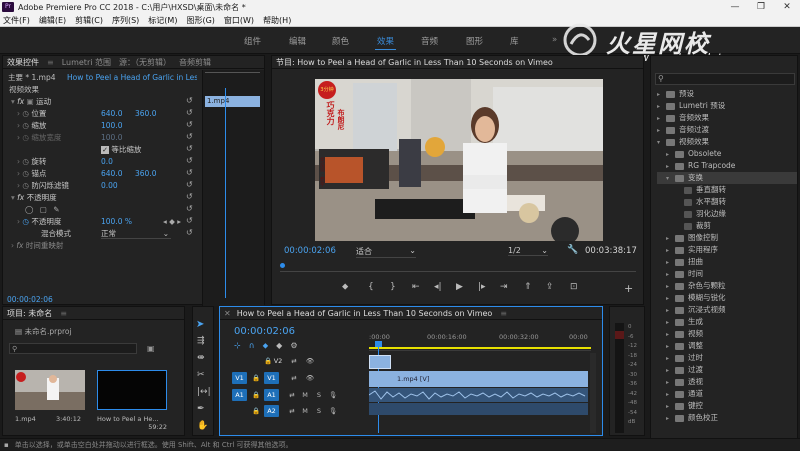  What do you see at coordinates (189, 125) in the screenshot?
I see `reset-scale-icon: ↺` at bounding box center [189, 125].